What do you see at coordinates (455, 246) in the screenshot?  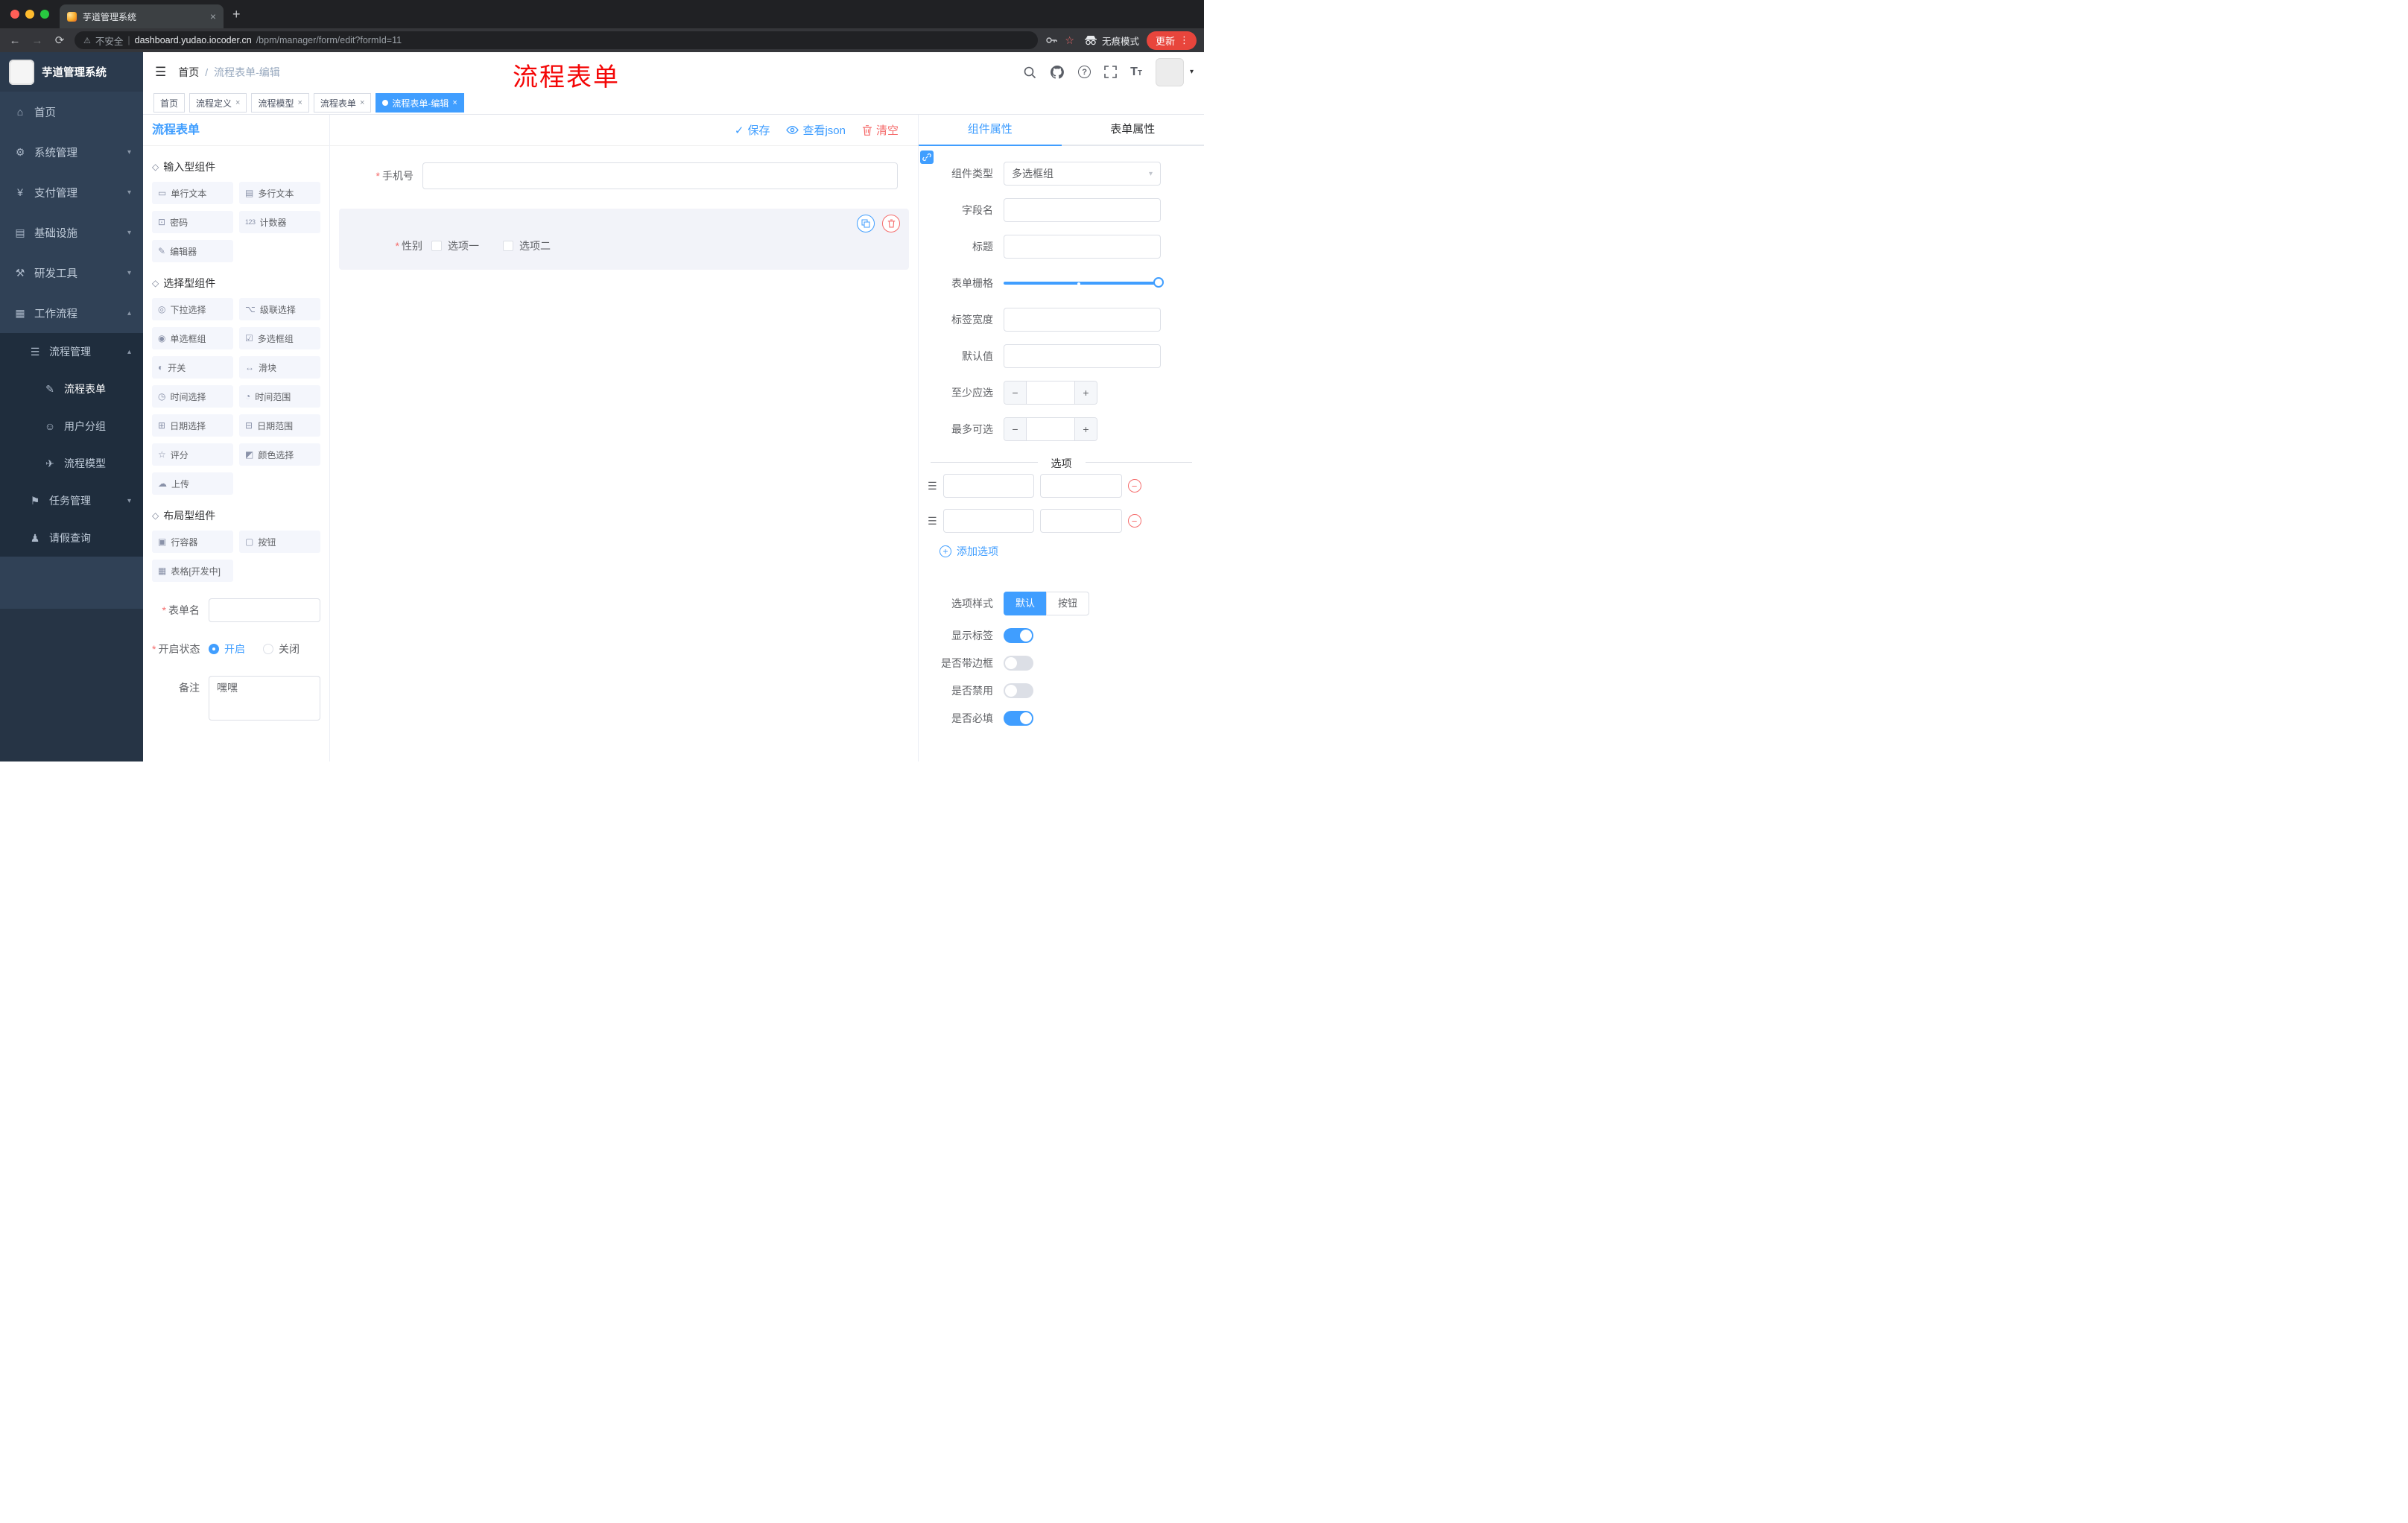 I see `gender-option1-checkbox: 选项一` at bounding box center [455, 246].